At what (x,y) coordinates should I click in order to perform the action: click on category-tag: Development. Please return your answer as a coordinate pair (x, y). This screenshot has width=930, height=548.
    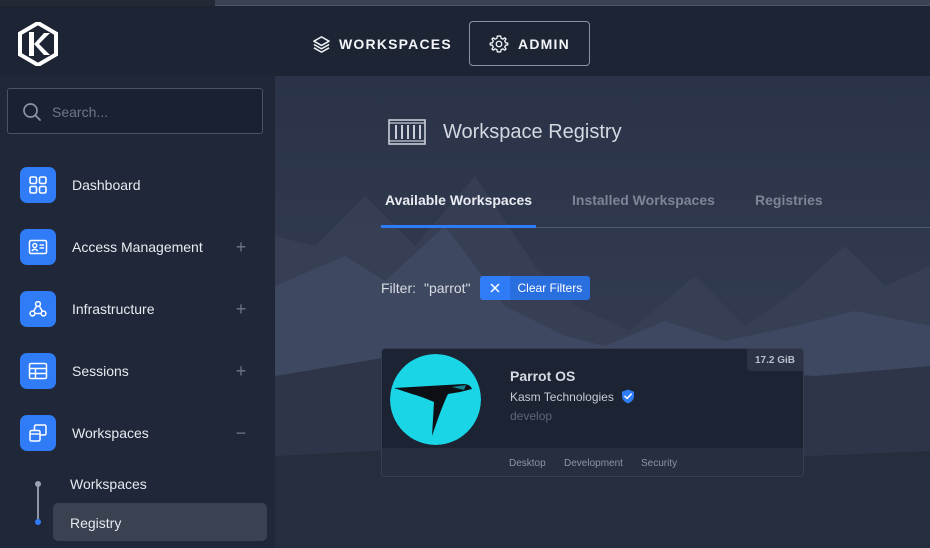
    Looking at the image, I should click on (593, 463).